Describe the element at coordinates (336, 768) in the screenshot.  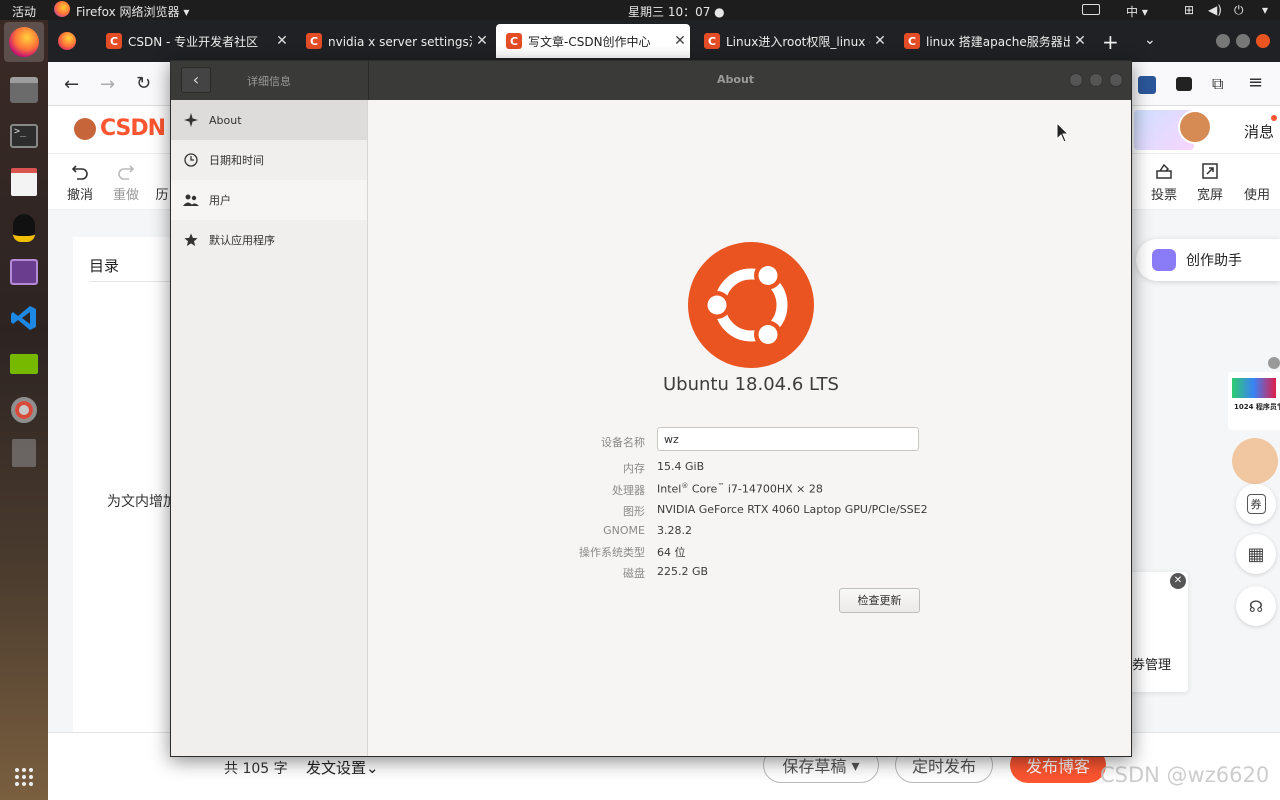
I see `post-settings-label: 发文设置` at that location.